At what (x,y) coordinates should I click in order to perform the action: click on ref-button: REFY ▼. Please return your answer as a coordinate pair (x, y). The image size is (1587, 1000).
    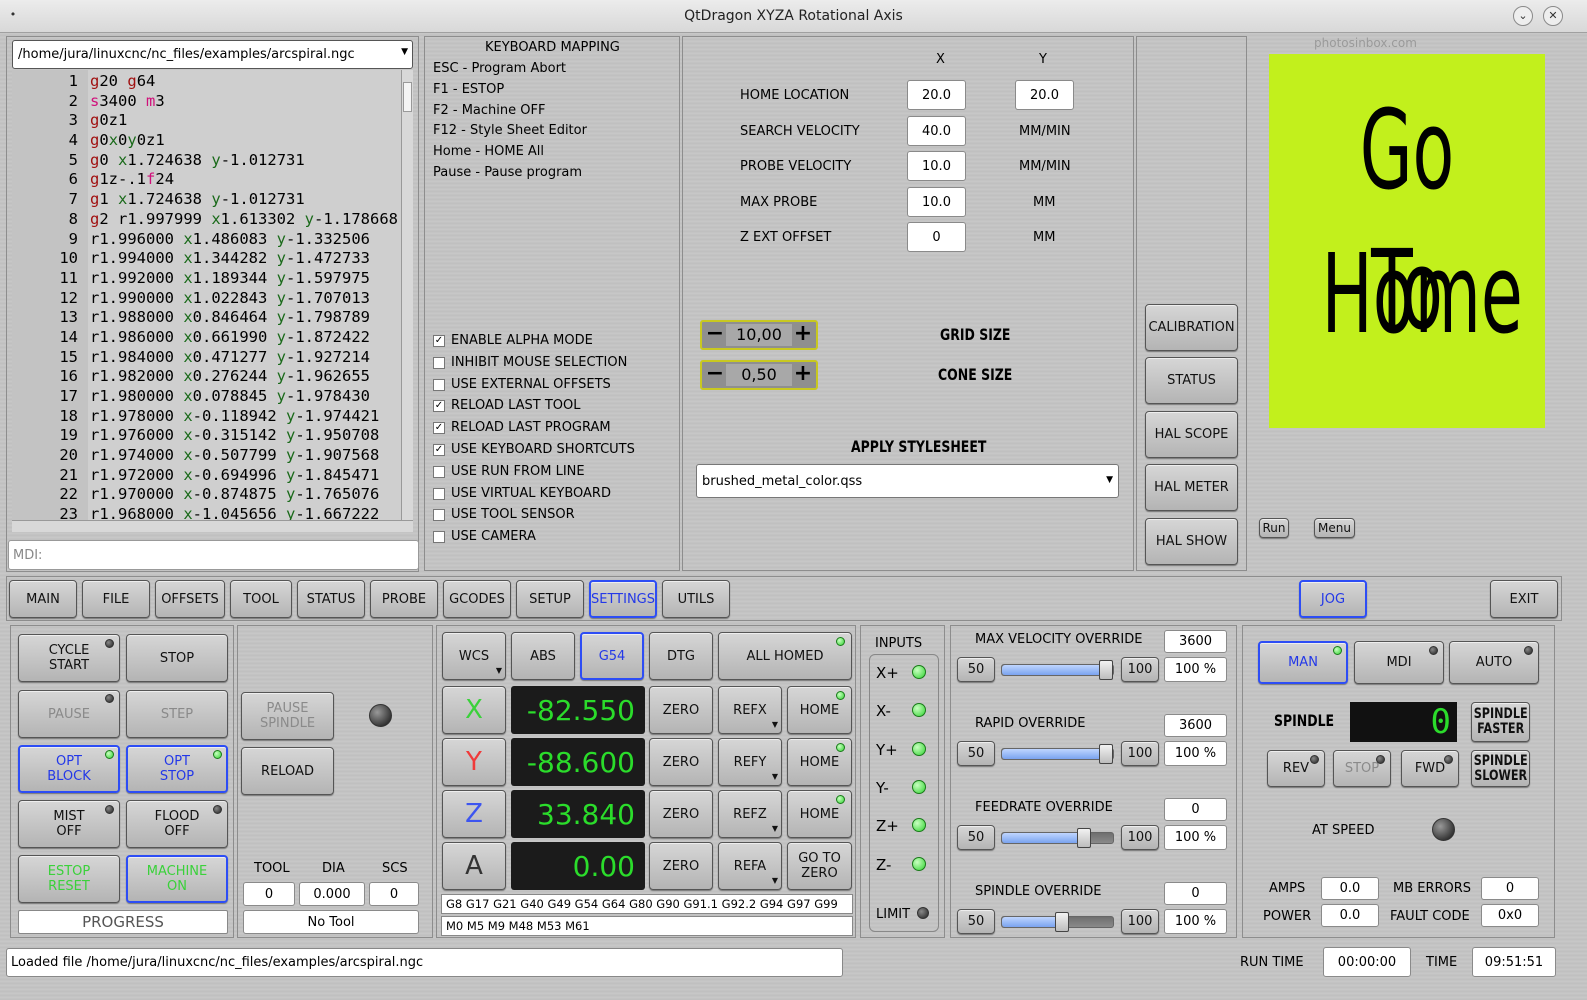
    Looking at the image, I should click on (750, 762).